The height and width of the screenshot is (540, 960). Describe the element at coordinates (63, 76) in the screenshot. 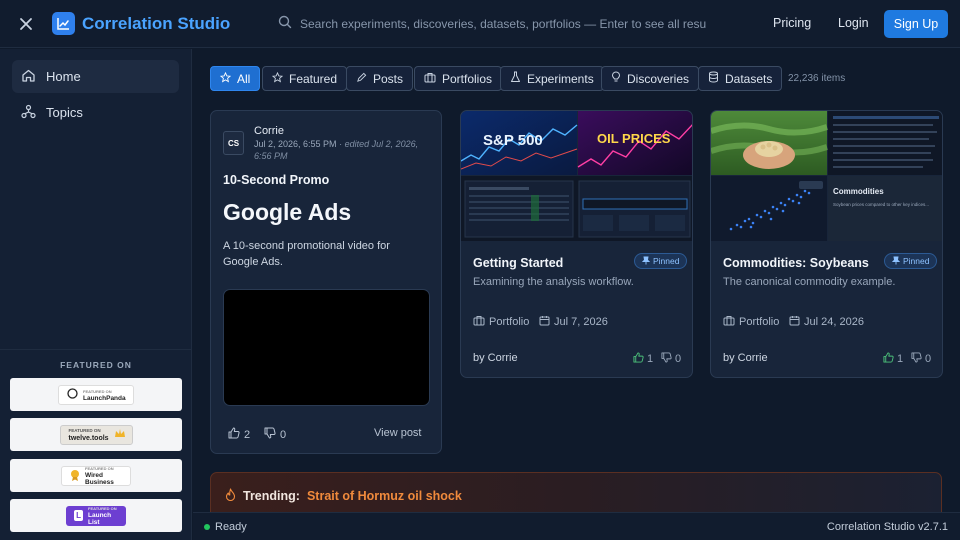

I see `sidebar-item-label: Home` at that location.